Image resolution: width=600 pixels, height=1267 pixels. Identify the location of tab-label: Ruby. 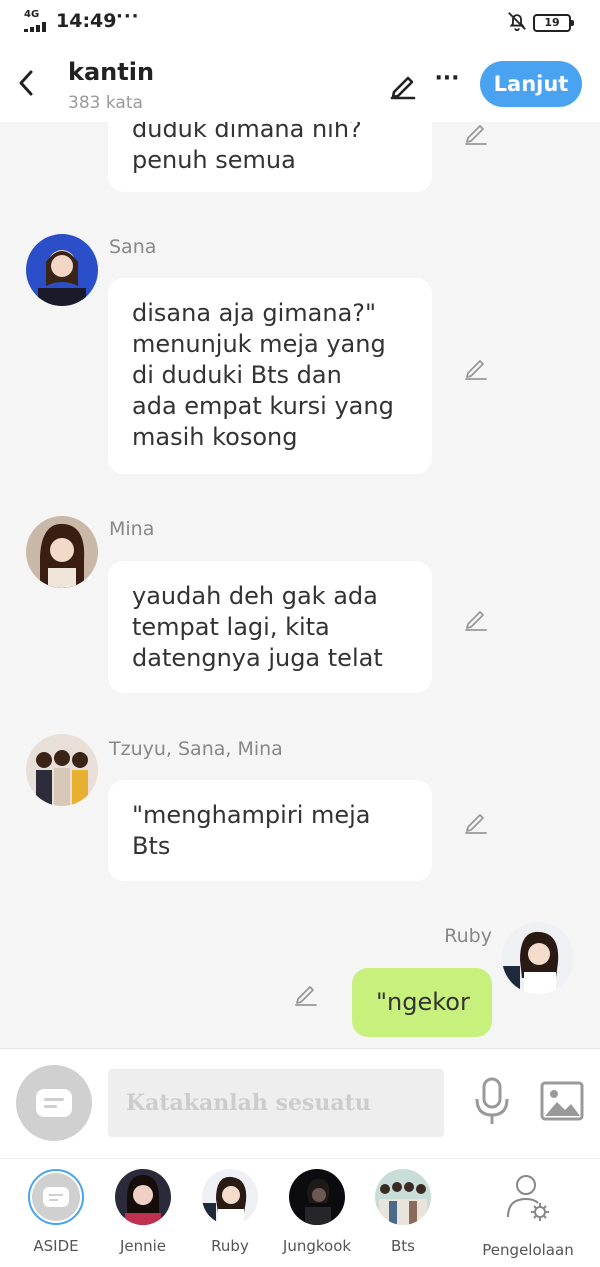
(230, 1246).